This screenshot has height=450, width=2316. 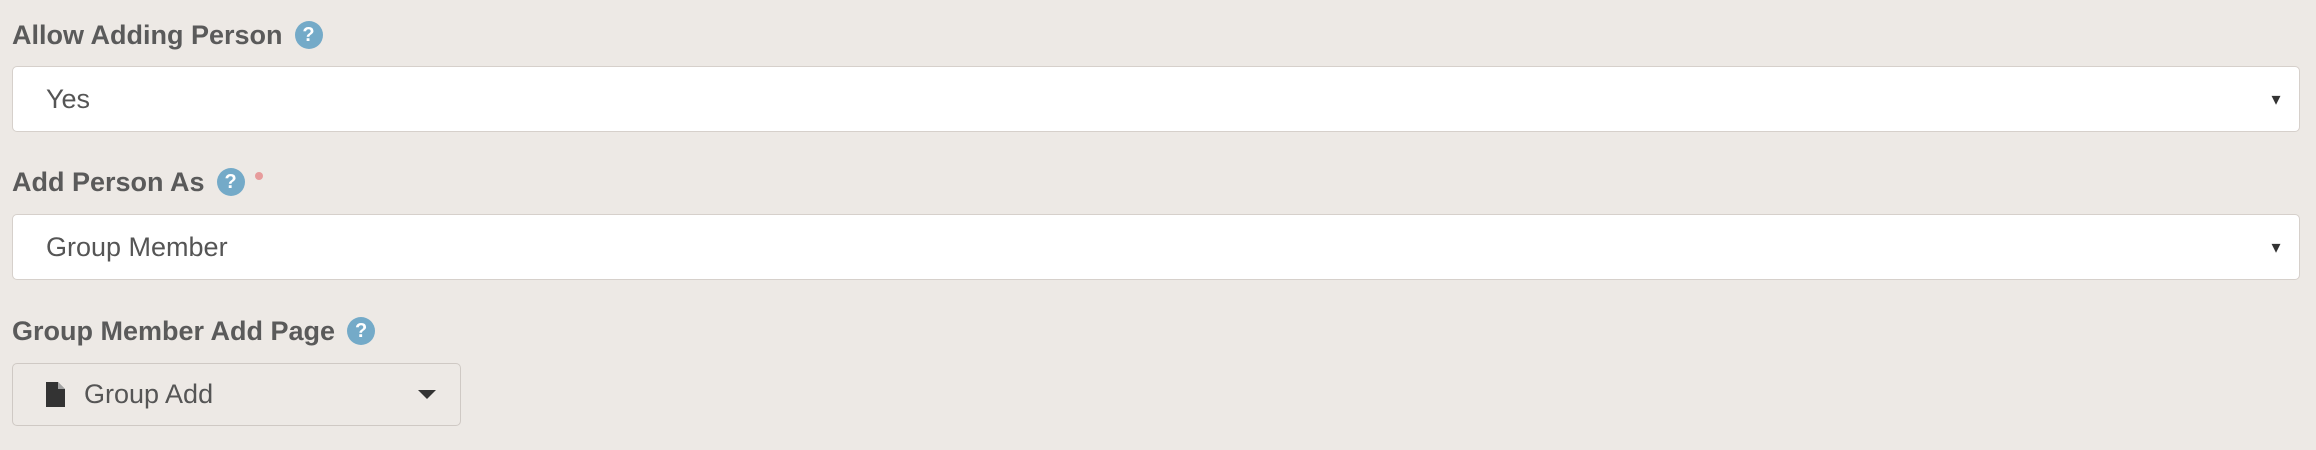 What do you see at coordinates (68, 98) in the screenshot?
I see `allow-adding-person-value: Yes` at bounding box center [68, 98].